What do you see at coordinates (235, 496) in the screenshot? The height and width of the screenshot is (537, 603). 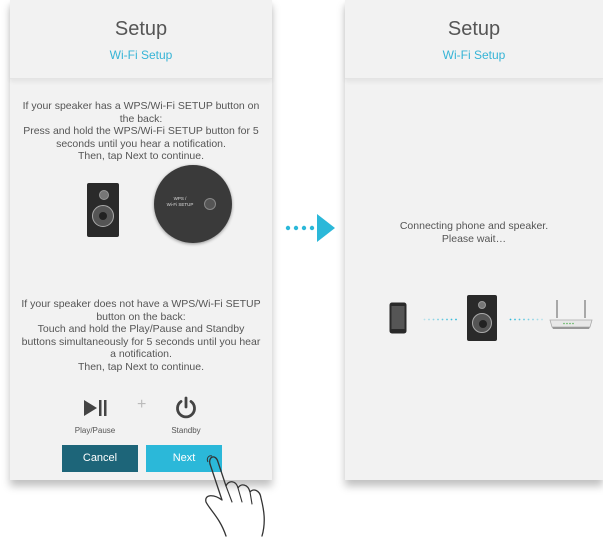 I see `hand-tap-icon` at bounding box center [235, 496].